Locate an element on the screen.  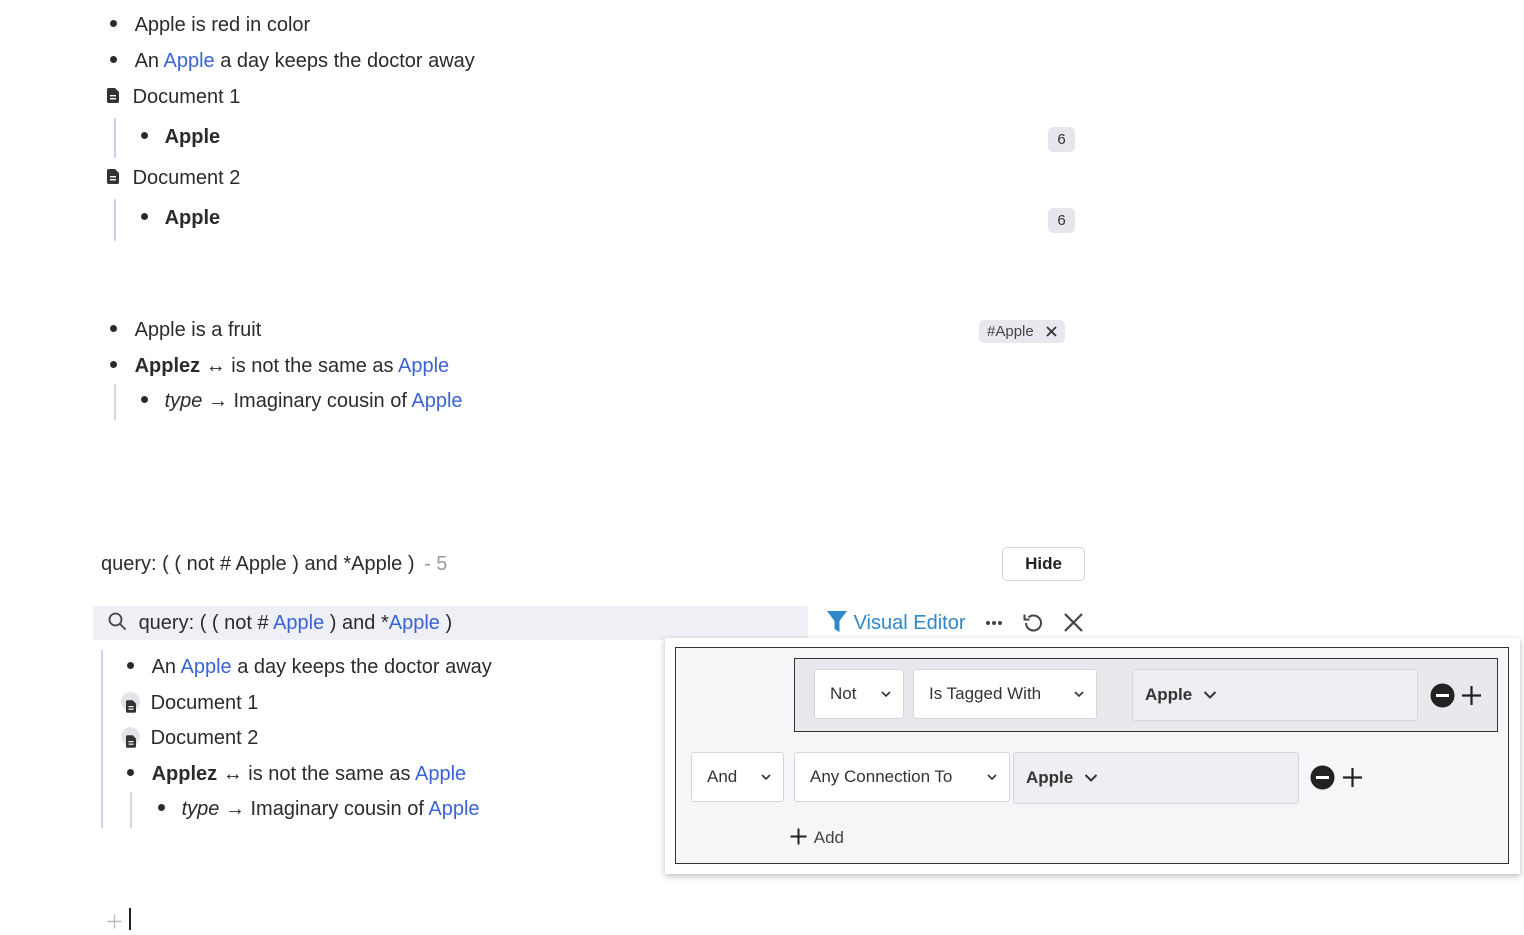
document-title: Document 1 is located at coordinates (186, 97).